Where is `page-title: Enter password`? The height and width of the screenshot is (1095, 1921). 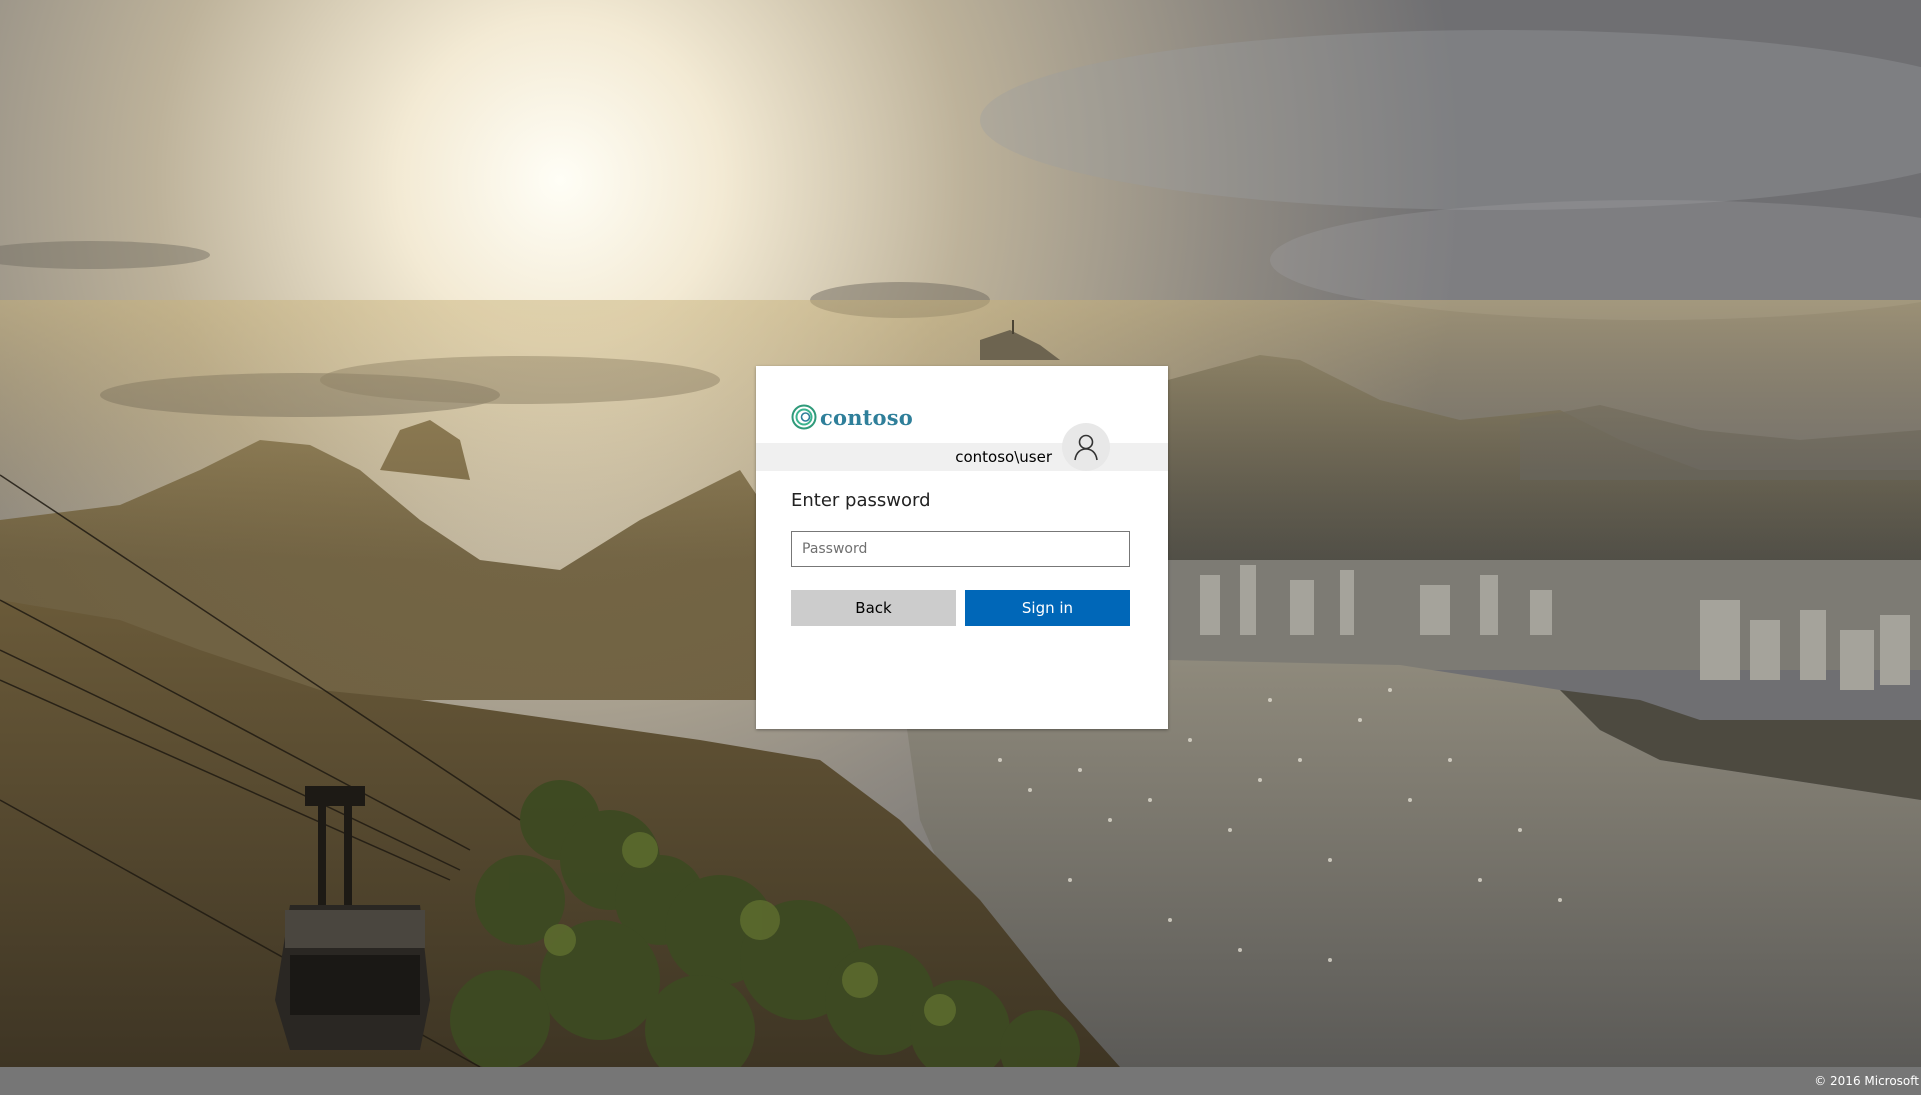 page-title: Enter password is located at coordinates (861, 500).